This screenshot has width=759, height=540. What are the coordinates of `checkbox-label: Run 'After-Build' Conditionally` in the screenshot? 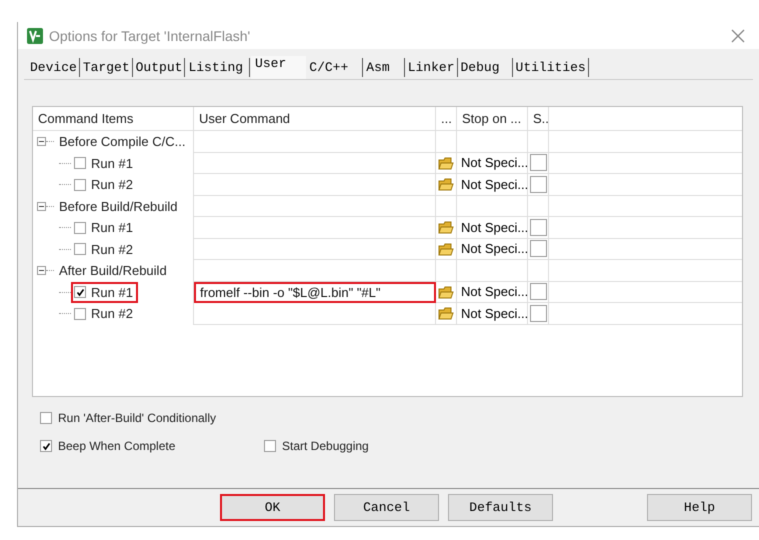 It's located at (137, 418).